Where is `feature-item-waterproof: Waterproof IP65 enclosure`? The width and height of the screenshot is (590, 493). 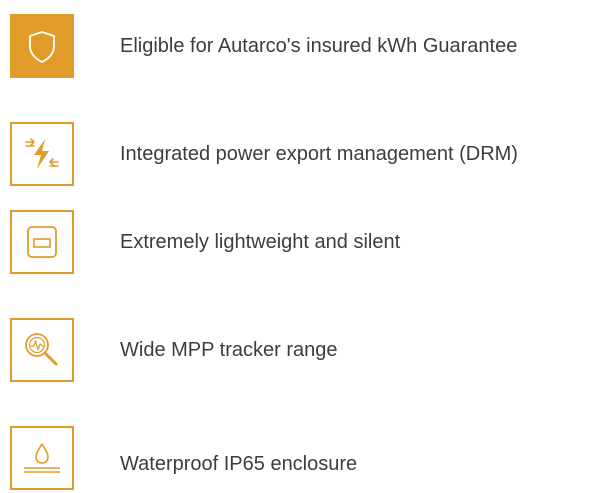 feature-item-waterproof: Waterproof IP65 enclosure is located at coordinates (300, 458).